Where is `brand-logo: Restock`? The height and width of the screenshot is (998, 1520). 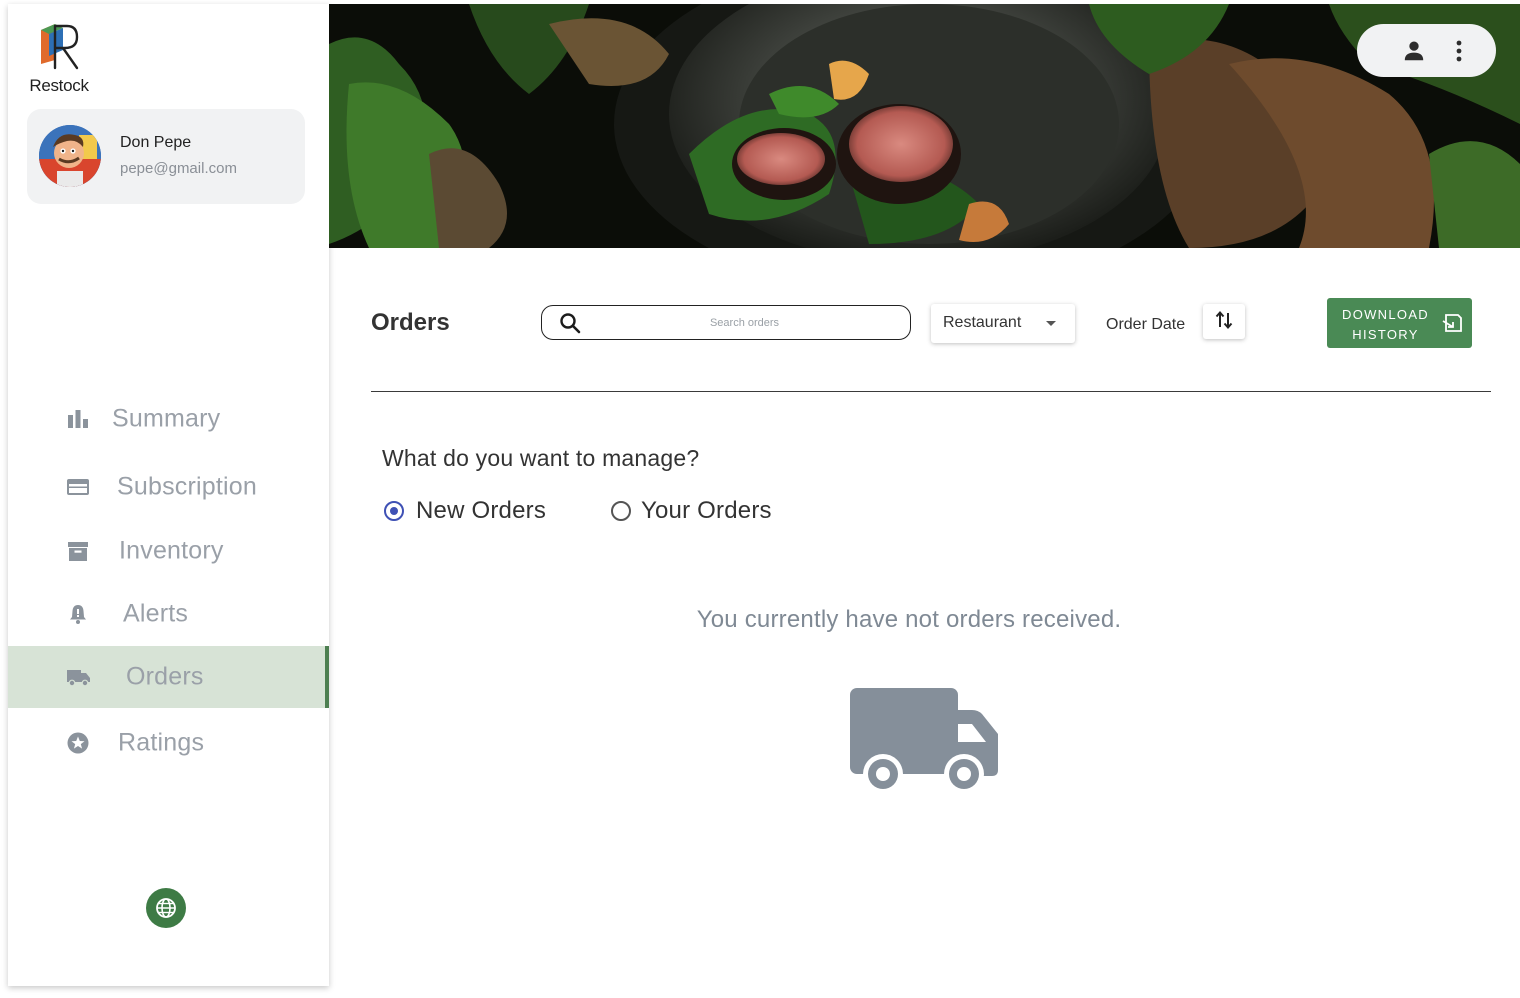 brand-logo: Restock is located at coordinates (62, 58).